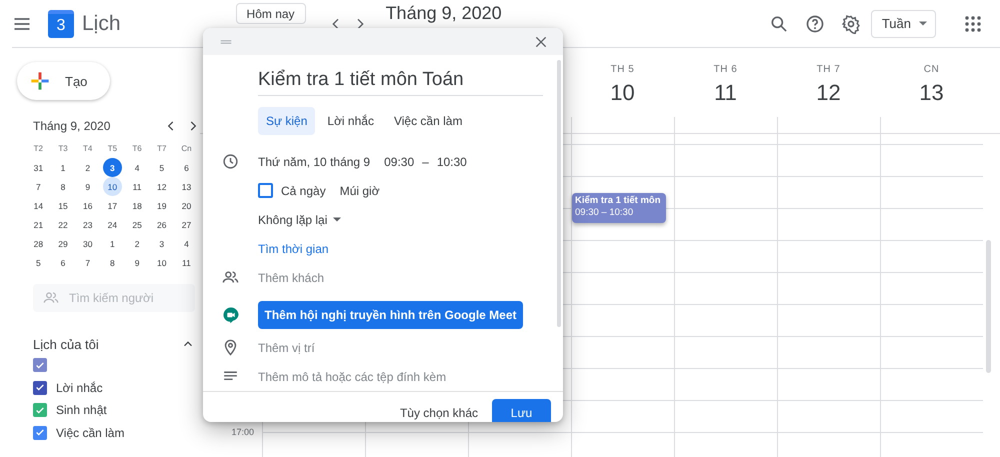 This screenshot has width=1000, height=457. What do you see at coordinates (186, 186) in the screenshot?
I see `calendar-day: 13` at bounding box center [186, 186].